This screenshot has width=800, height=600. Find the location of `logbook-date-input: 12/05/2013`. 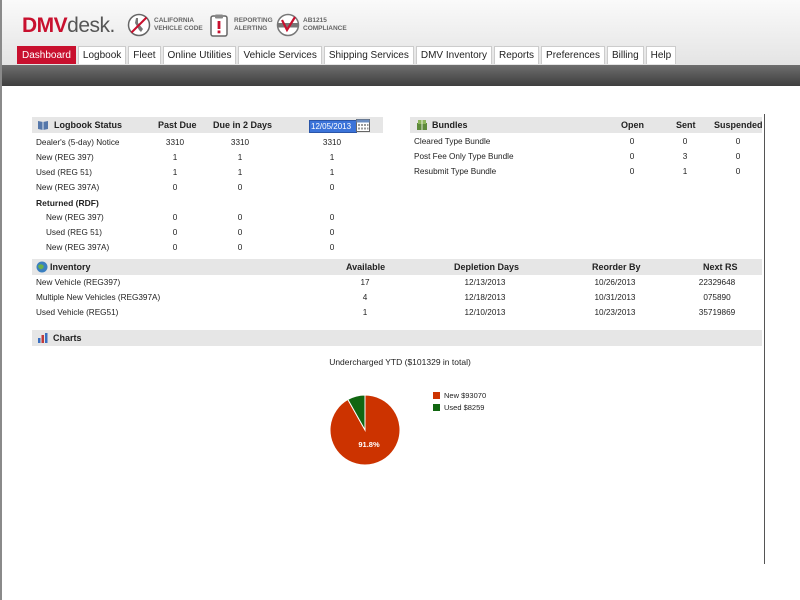

logbook-date-input: 12/05/2013 is located at coordinates (333, 126).